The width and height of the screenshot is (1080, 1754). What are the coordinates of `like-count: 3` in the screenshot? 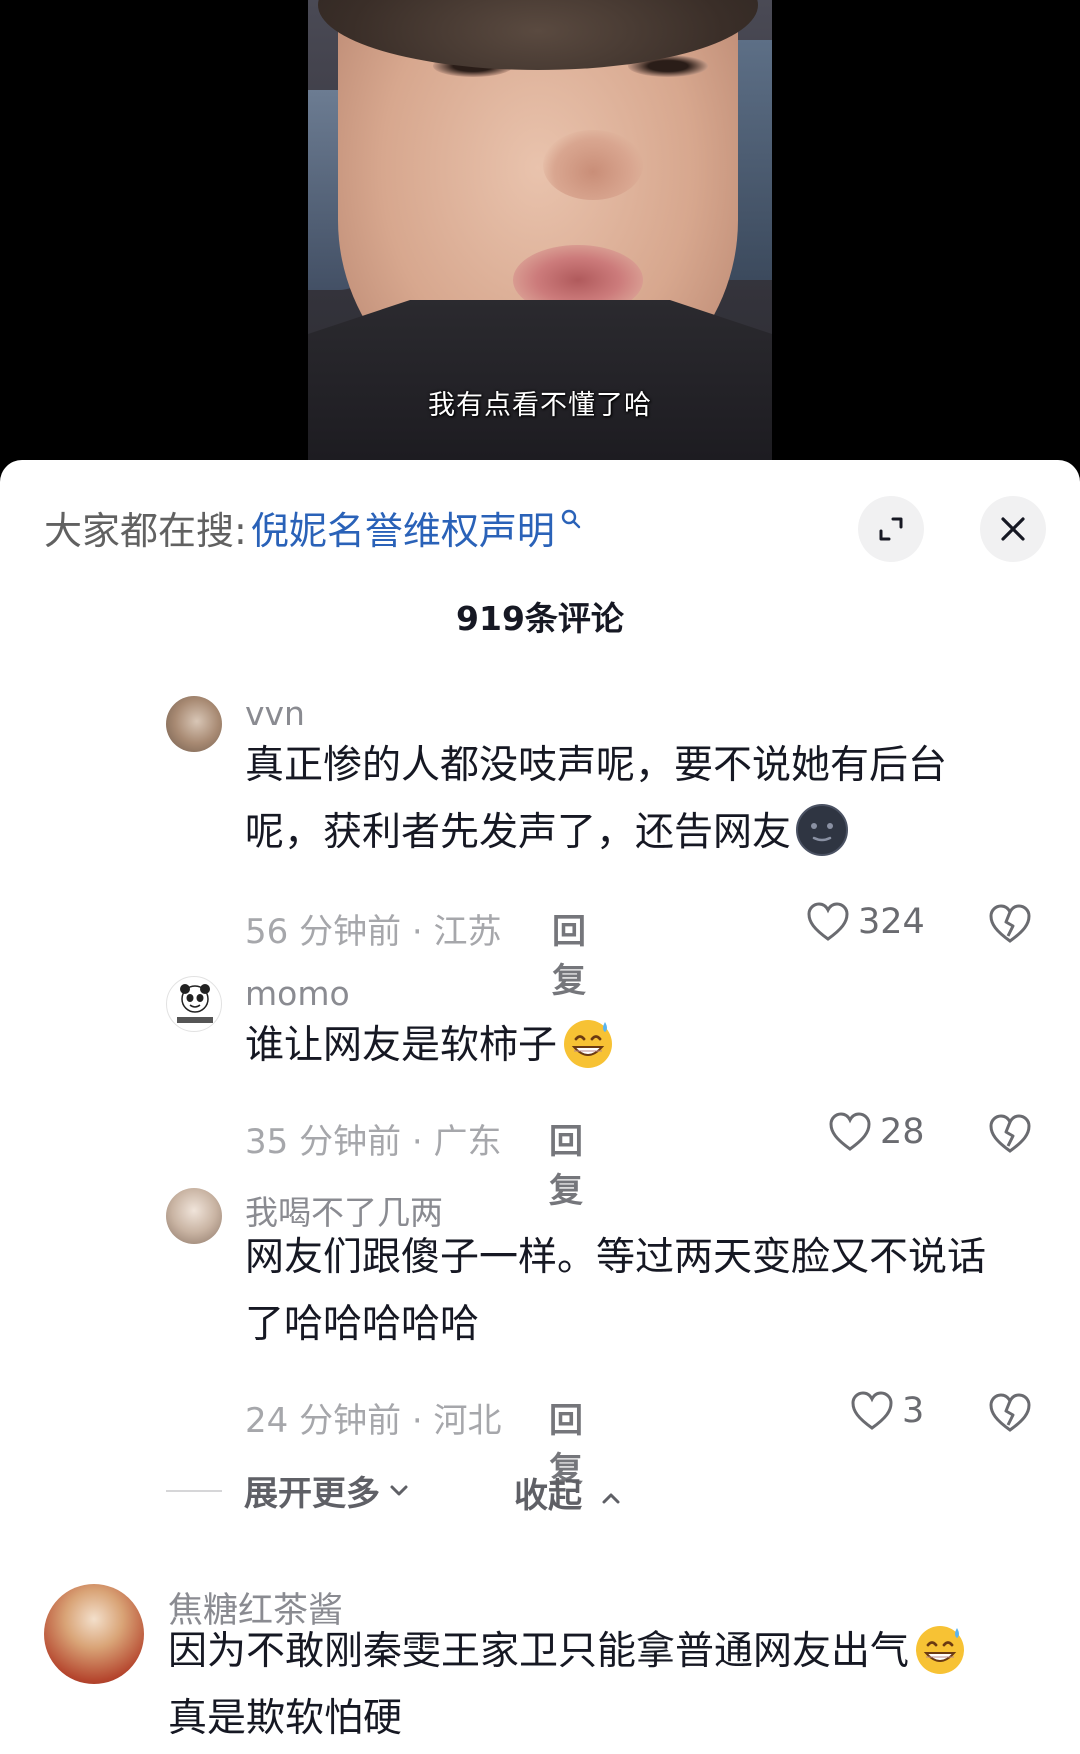 It's located at (913, 1411).